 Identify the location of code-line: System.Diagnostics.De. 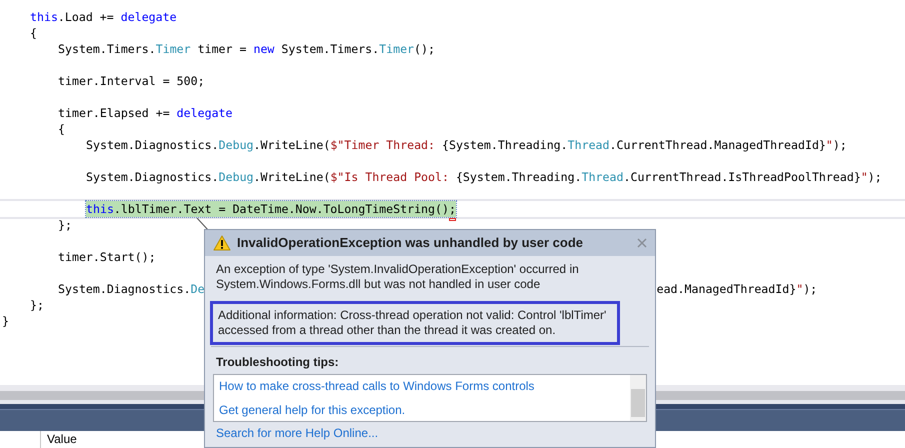
(131, 289).